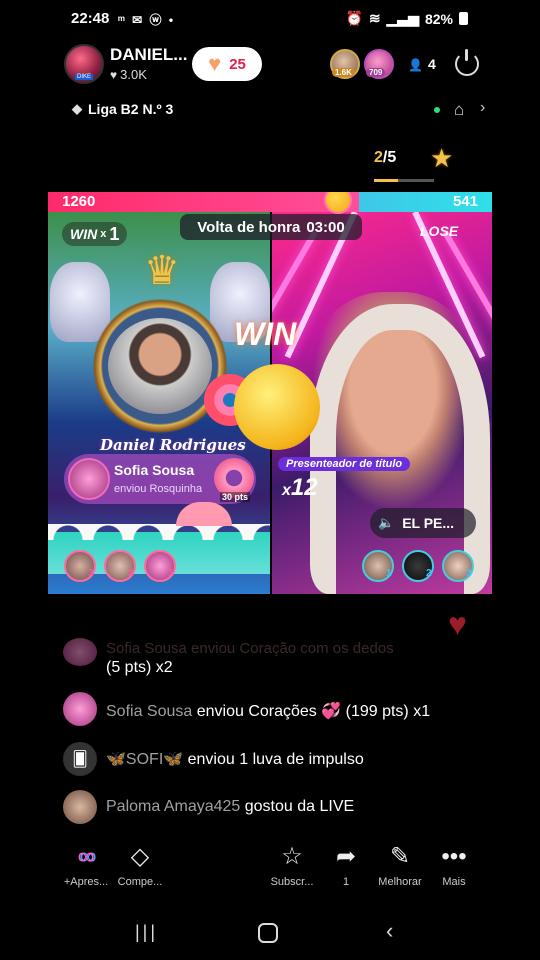  What do you see at coordinates (265, 334) in the screenshot?
I see `win-overlay: WIN` at bounding box center [265, 334].